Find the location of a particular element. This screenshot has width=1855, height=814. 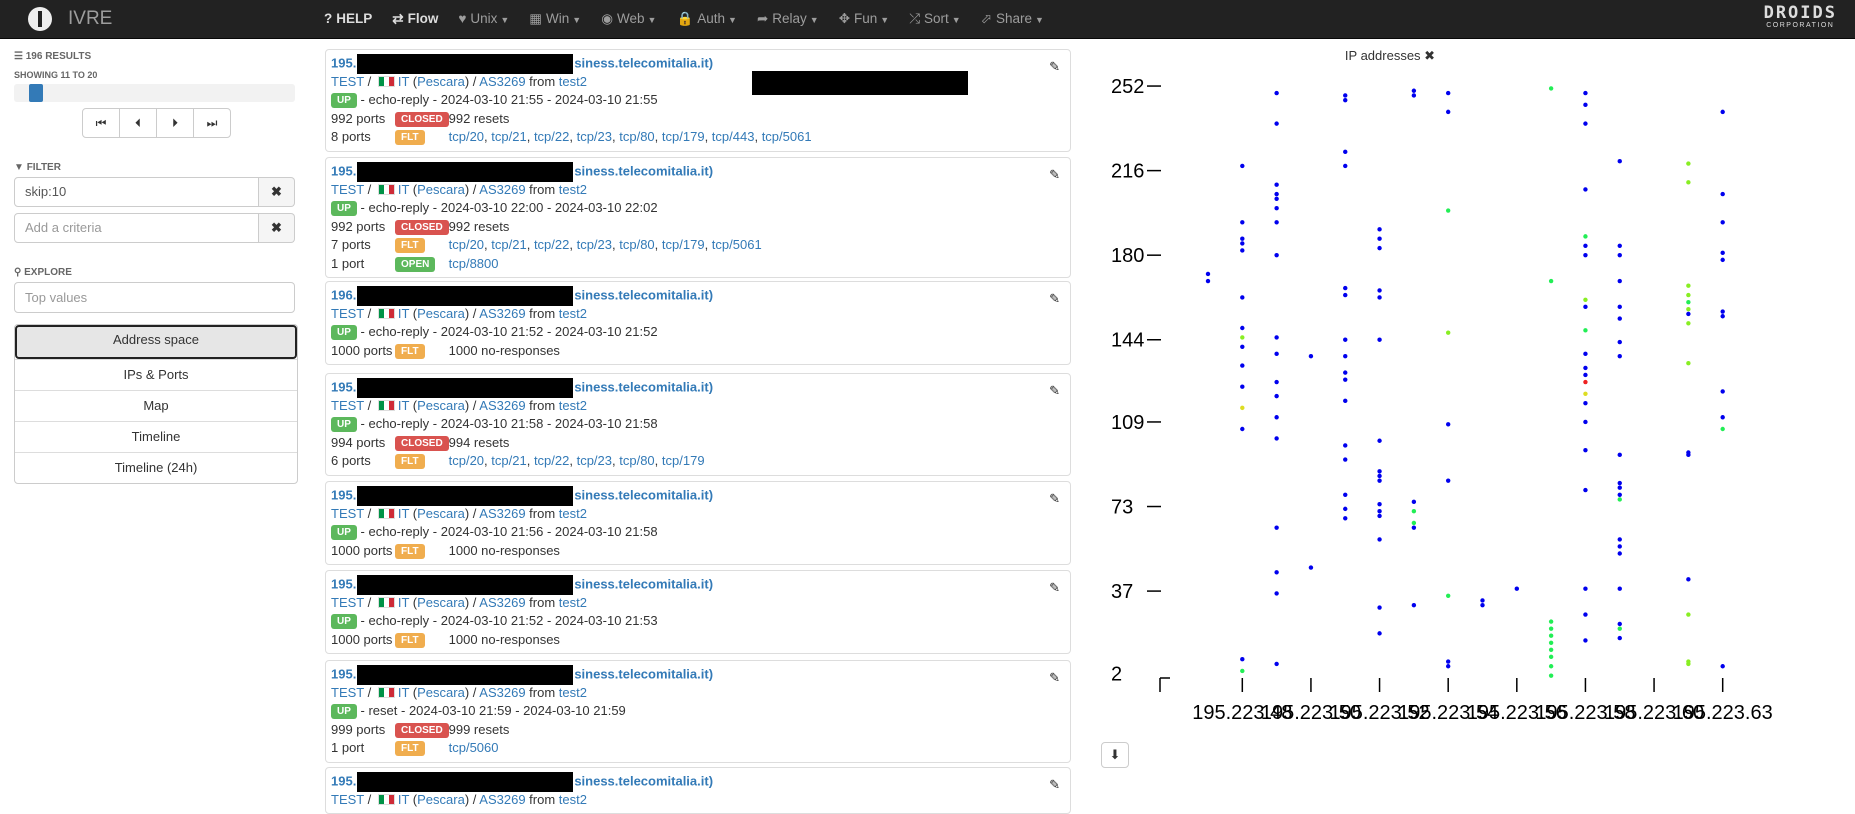

remove-filter-button: ✖ is located at coordinates (277, 192).